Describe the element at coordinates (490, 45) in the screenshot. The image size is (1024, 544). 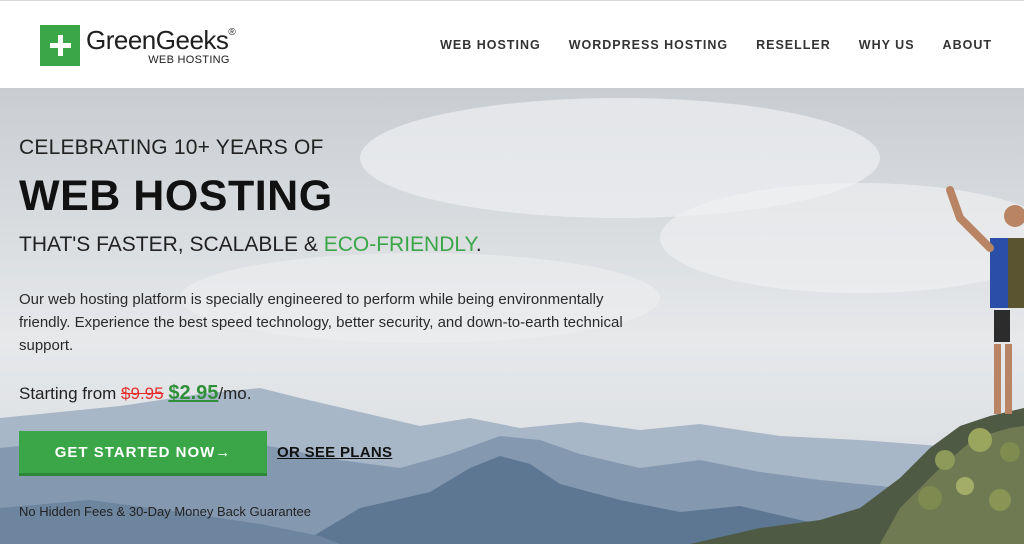
I see `nav-web-hosting: WEB HOSTING` at that location.